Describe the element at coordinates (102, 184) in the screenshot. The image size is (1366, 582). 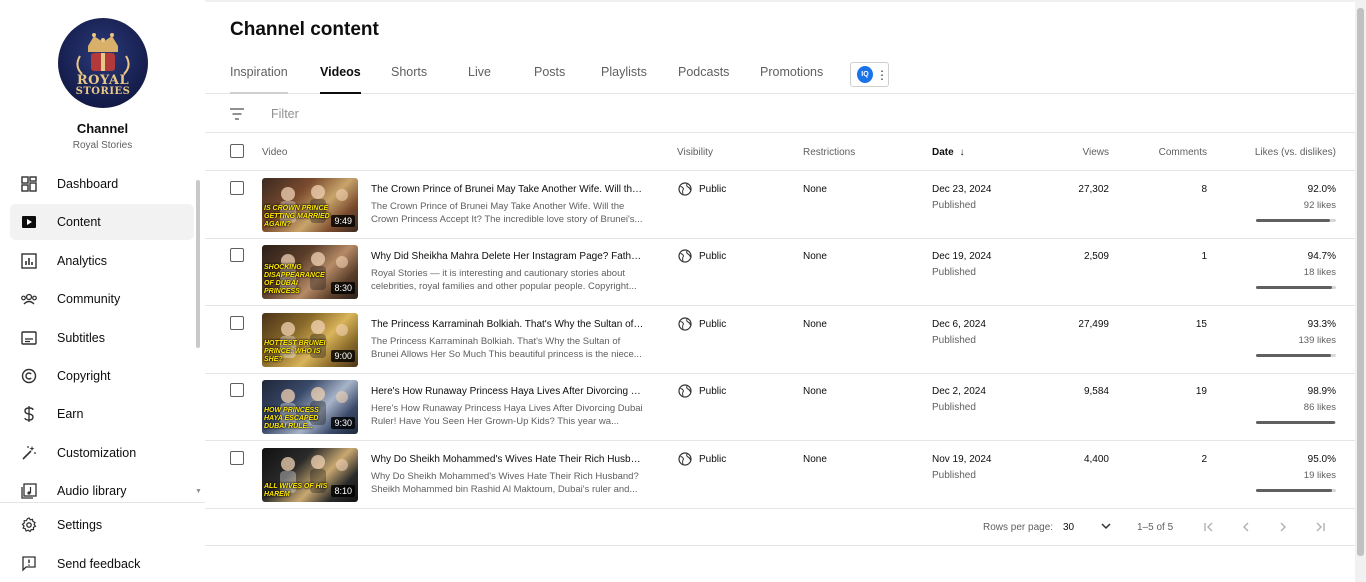
I see `sidebar-item-dashboard: Dashboard` at that location.